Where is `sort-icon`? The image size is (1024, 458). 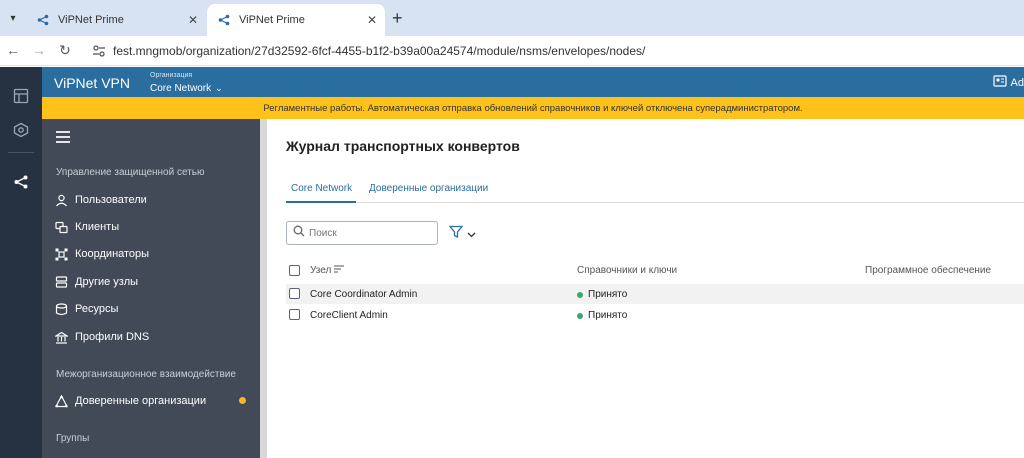 sort-icon is located at coordinates (339, 270).